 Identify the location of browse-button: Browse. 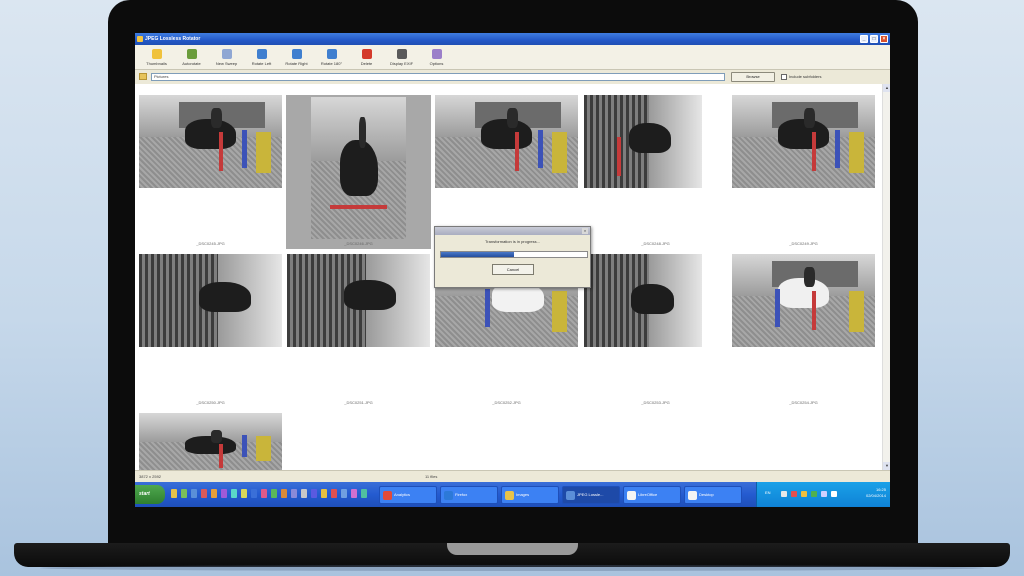
(753, 77).